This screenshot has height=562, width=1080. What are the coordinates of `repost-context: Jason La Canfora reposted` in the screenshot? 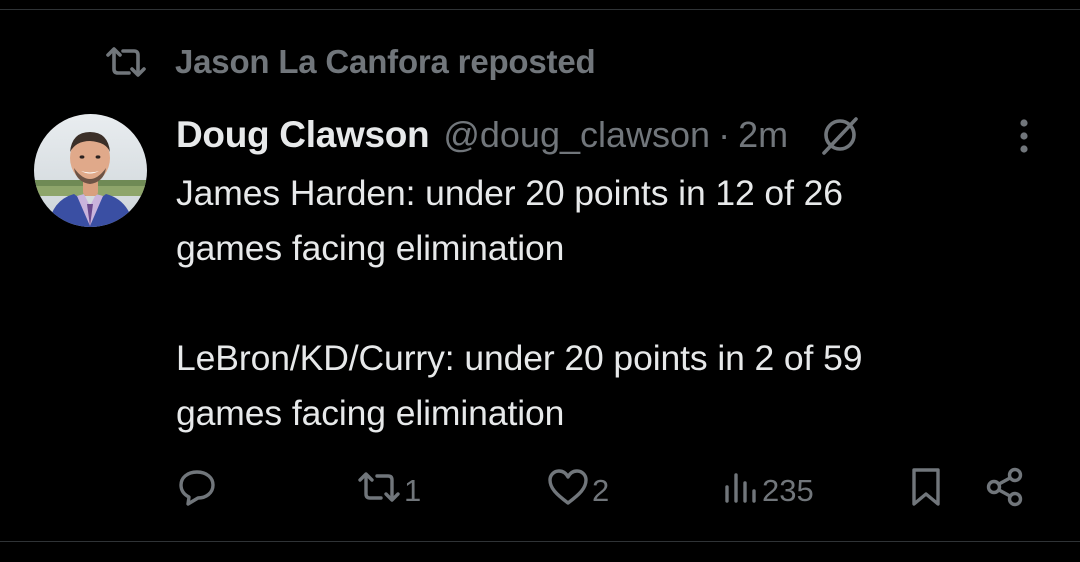 It's located at (350, 62).